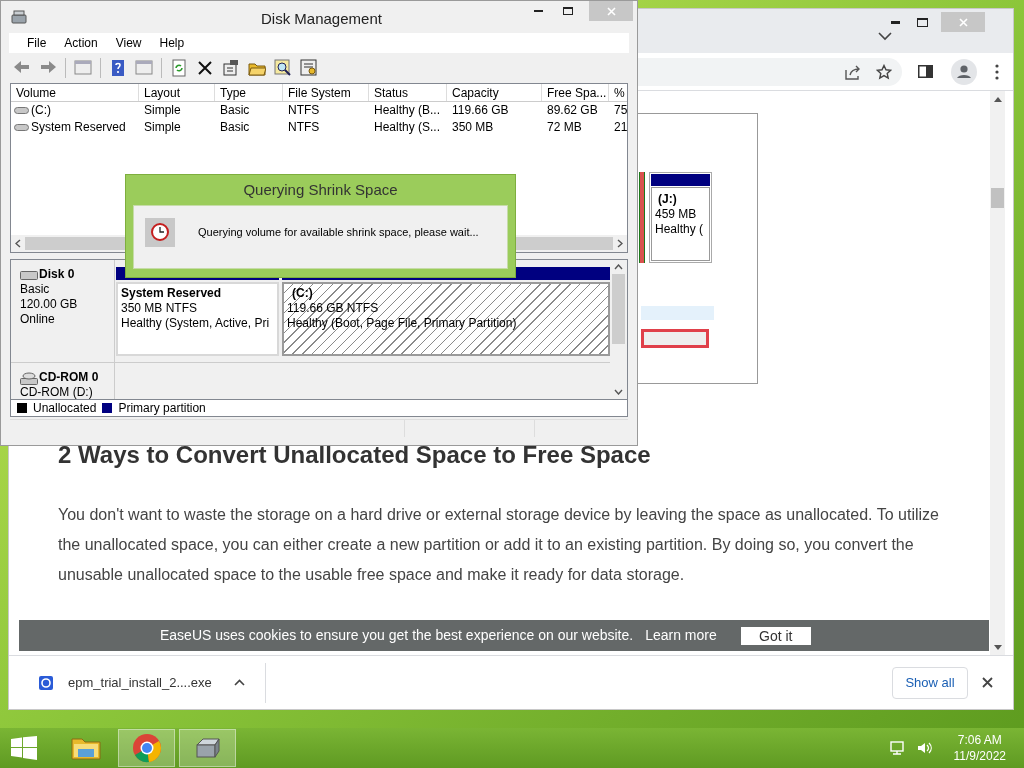 This screenshot has width=1024, height=768. I want to click on article-paragraph: You don't want to waste the storage on a hard drive or external storage device by leaving the space as unallocated. To utilize the unallocated space, you can either create a new partition or add it to an existing partition. By doing so, you convert the unusable unallocated space to the usable free space and make it ready for data storage., so click(499, 545).